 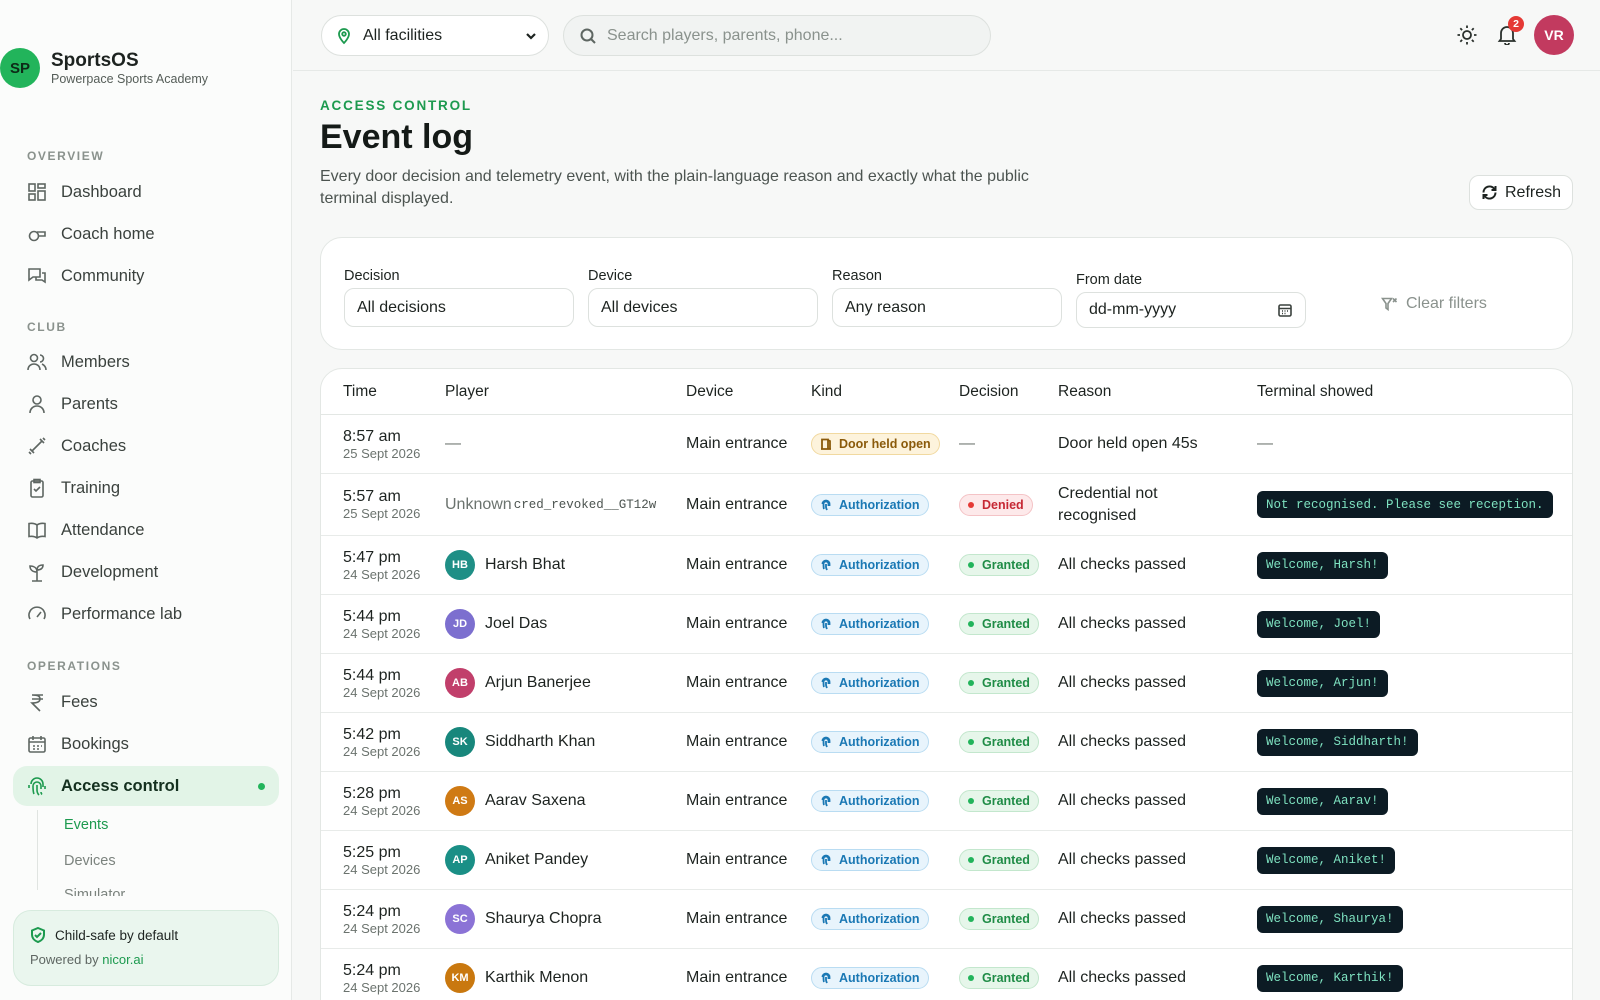 I want to click on column-header-player: Player, so click(x=467, y=392).